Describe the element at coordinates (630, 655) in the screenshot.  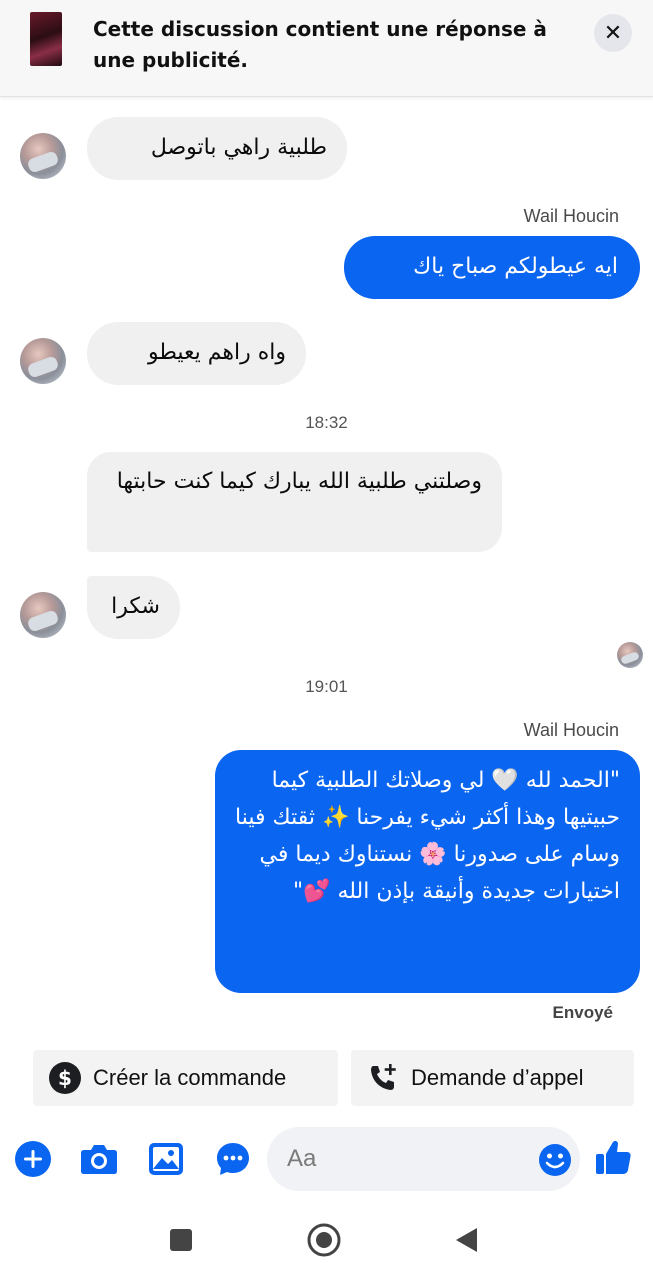
I see `read-receipt-avatar` at that location.